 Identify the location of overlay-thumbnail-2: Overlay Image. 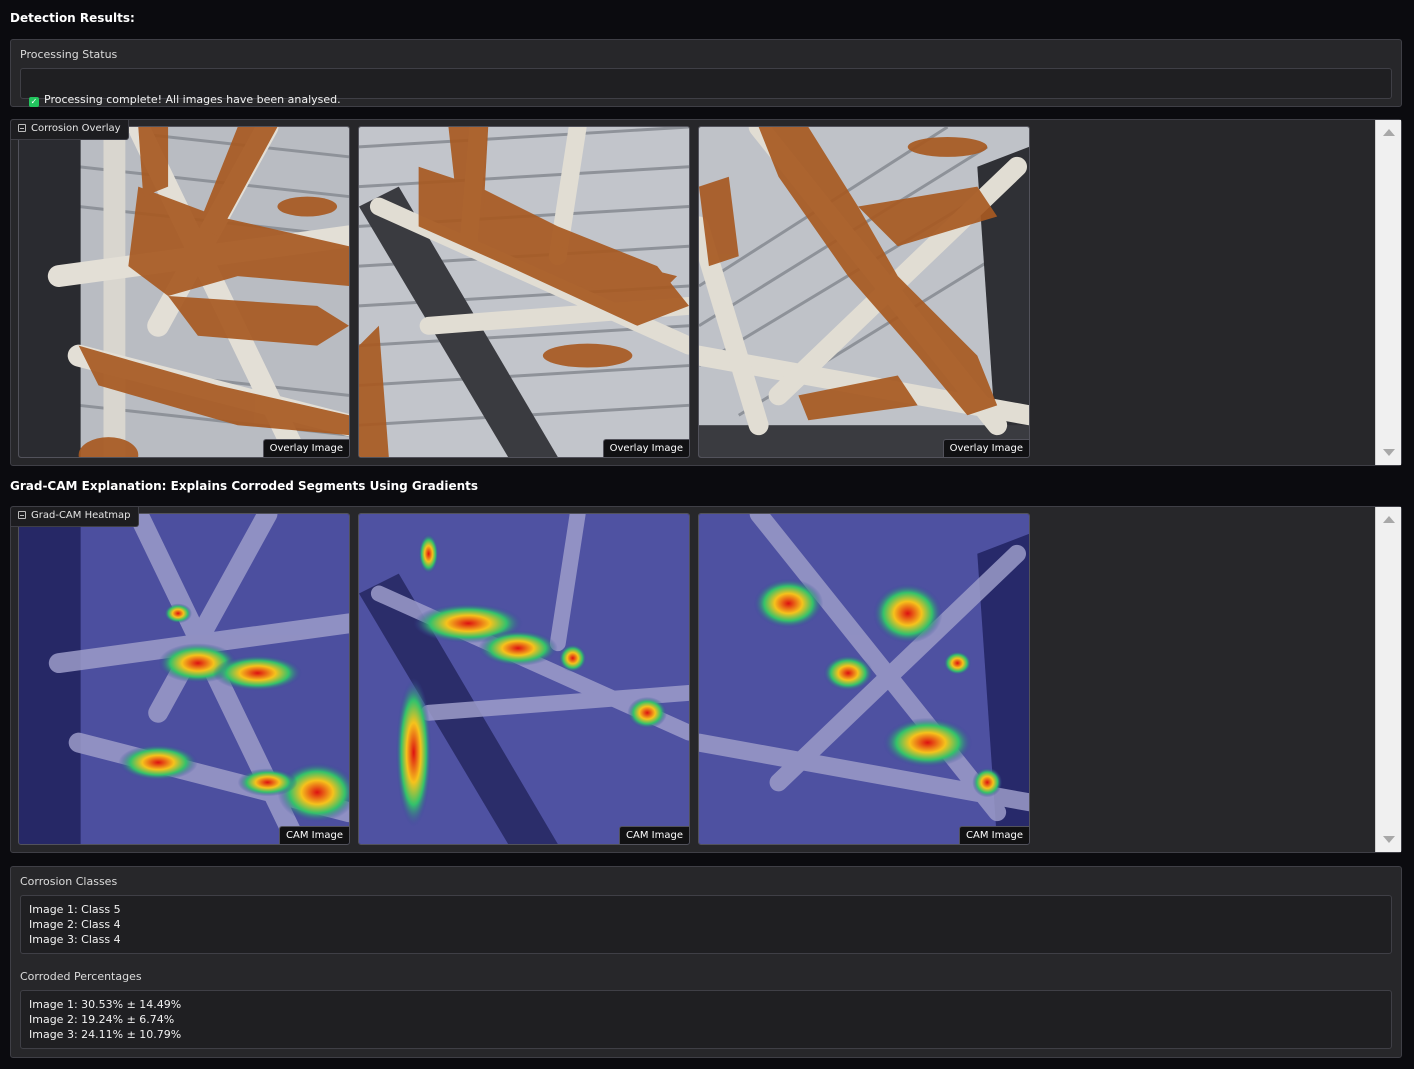
(524, 292).